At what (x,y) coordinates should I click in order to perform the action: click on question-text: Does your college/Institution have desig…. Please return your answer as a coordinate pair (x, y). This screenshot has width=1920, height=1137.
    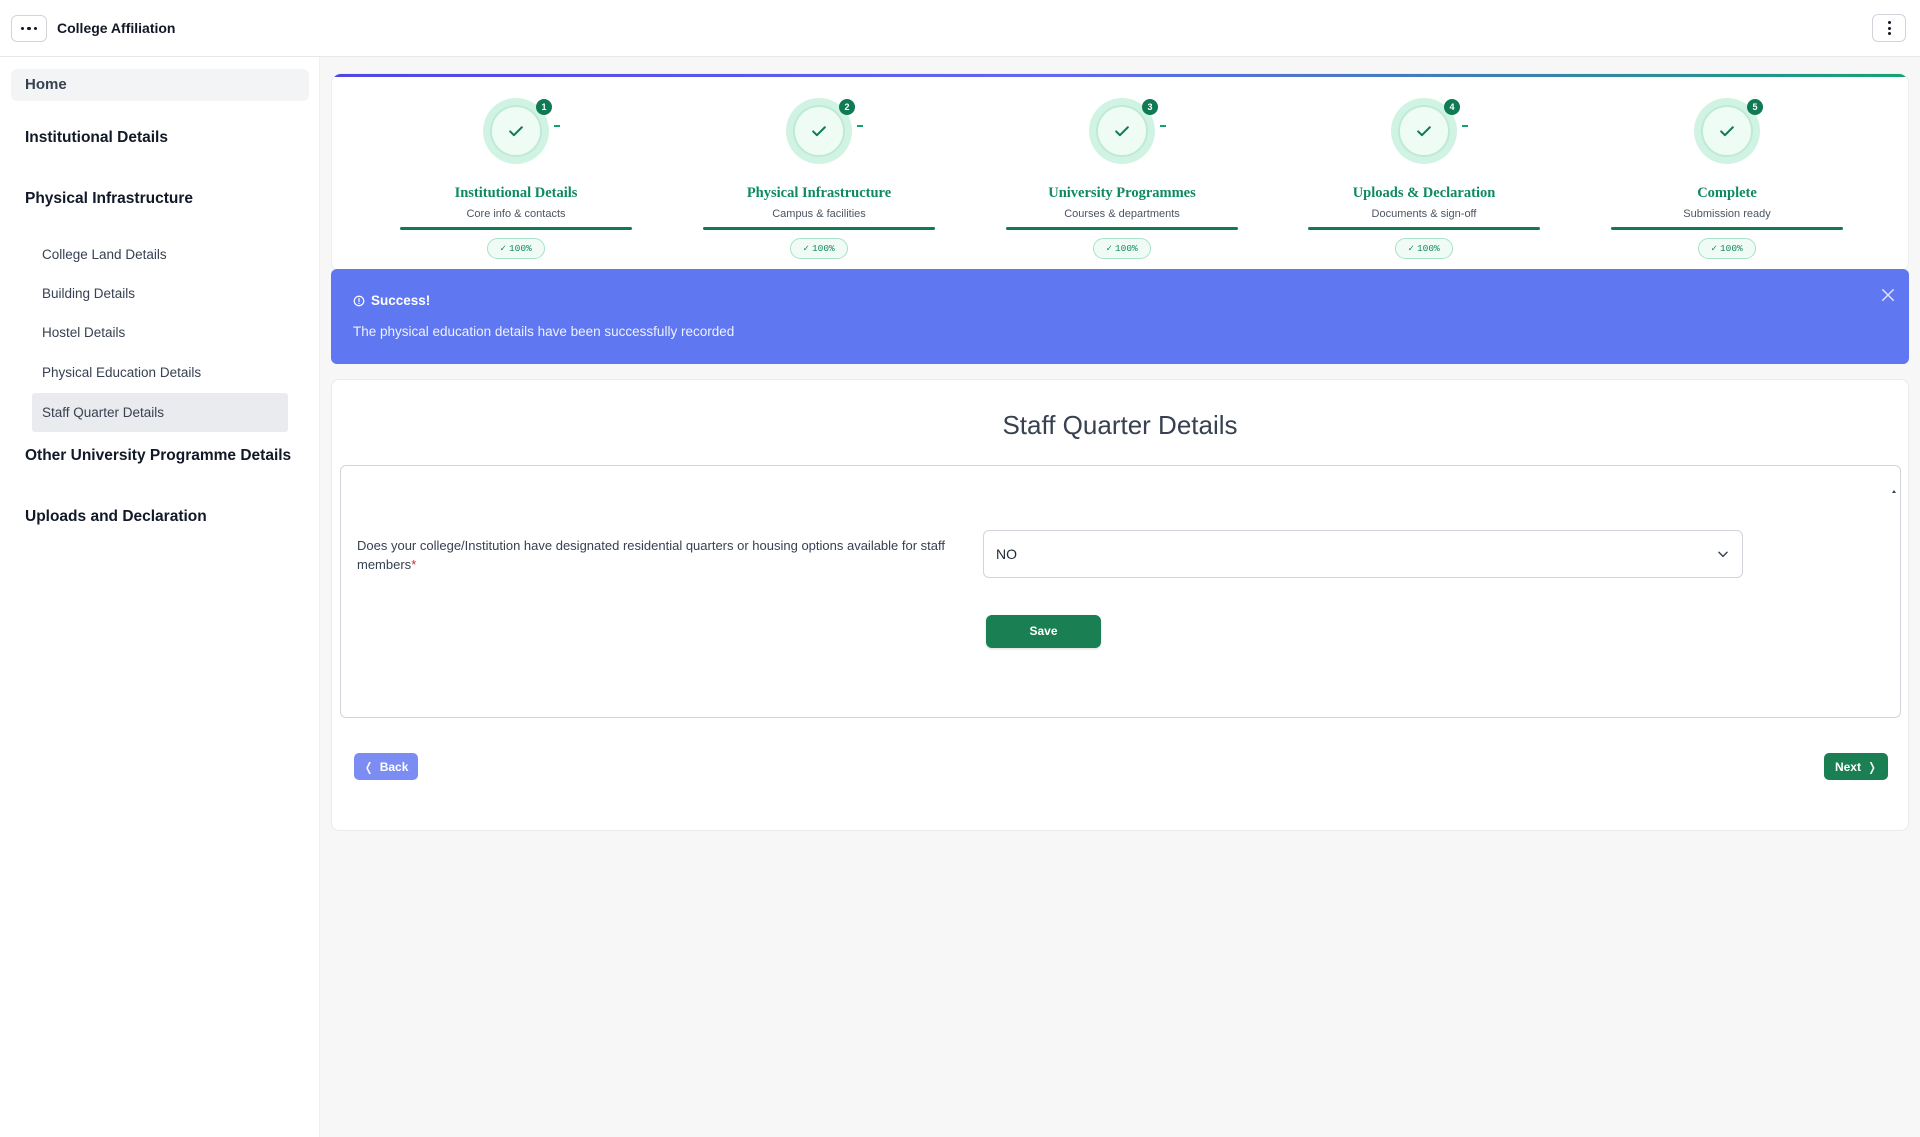
    Looking at the image, I should click on (651, 555).